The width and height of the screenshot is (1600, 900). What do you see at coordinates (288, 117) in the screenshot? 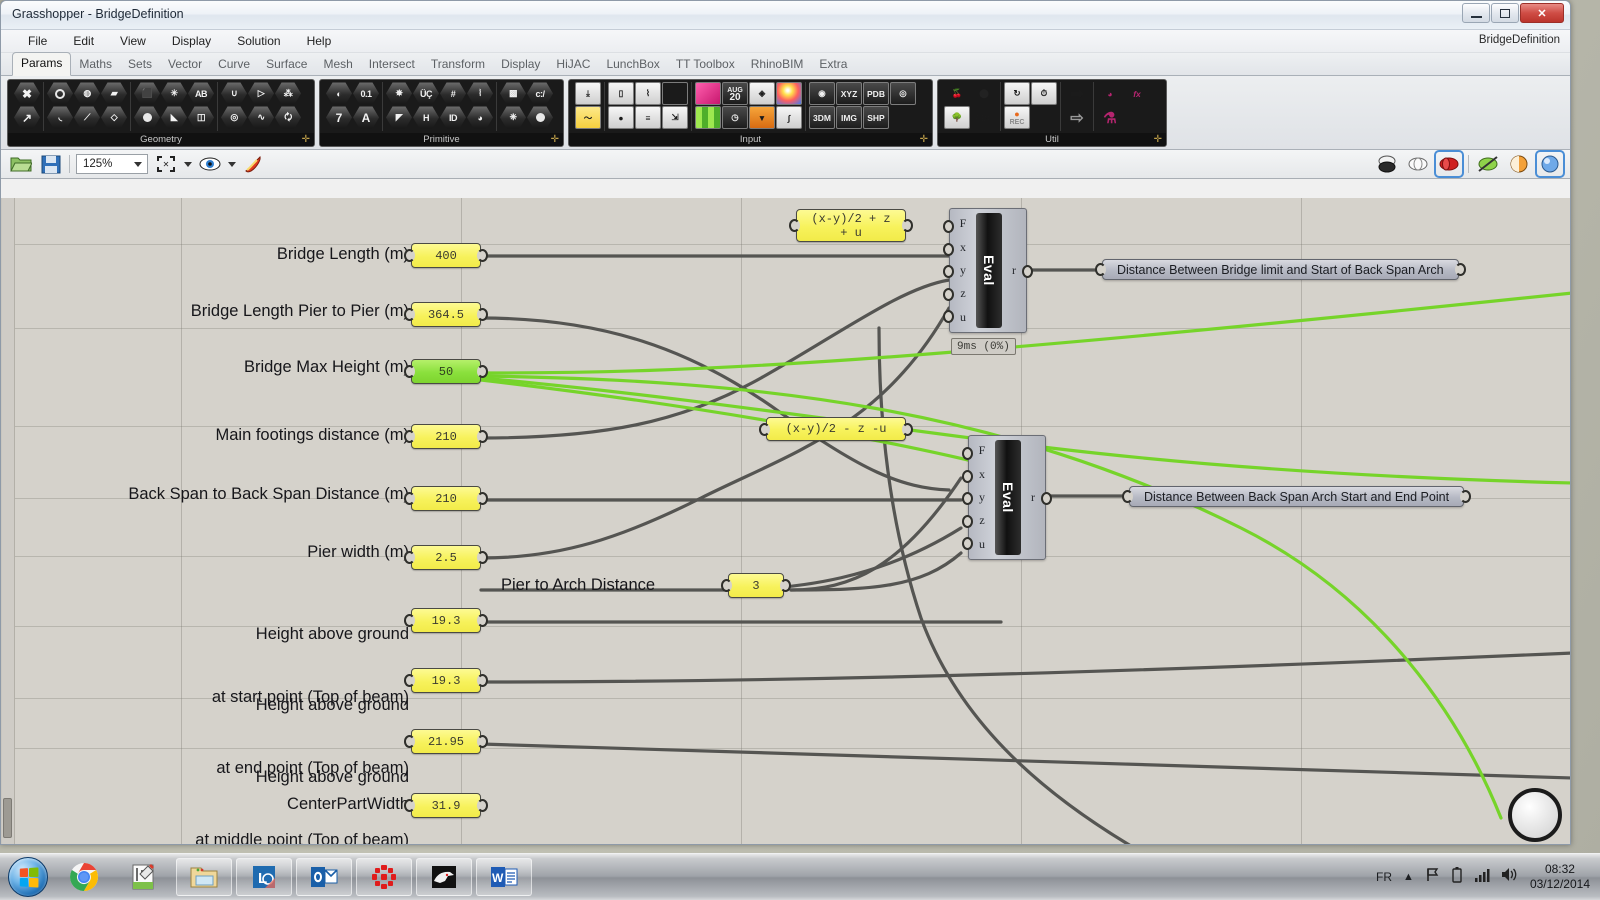
I see `swirl-icon: 🗘` at bounding box center [288, 117].